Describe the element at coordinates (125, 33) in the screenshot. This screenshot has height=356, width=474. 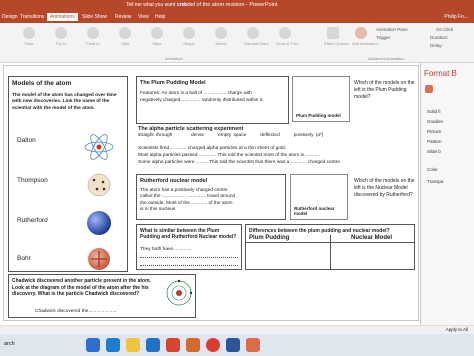
I see `split-icon` at that location.